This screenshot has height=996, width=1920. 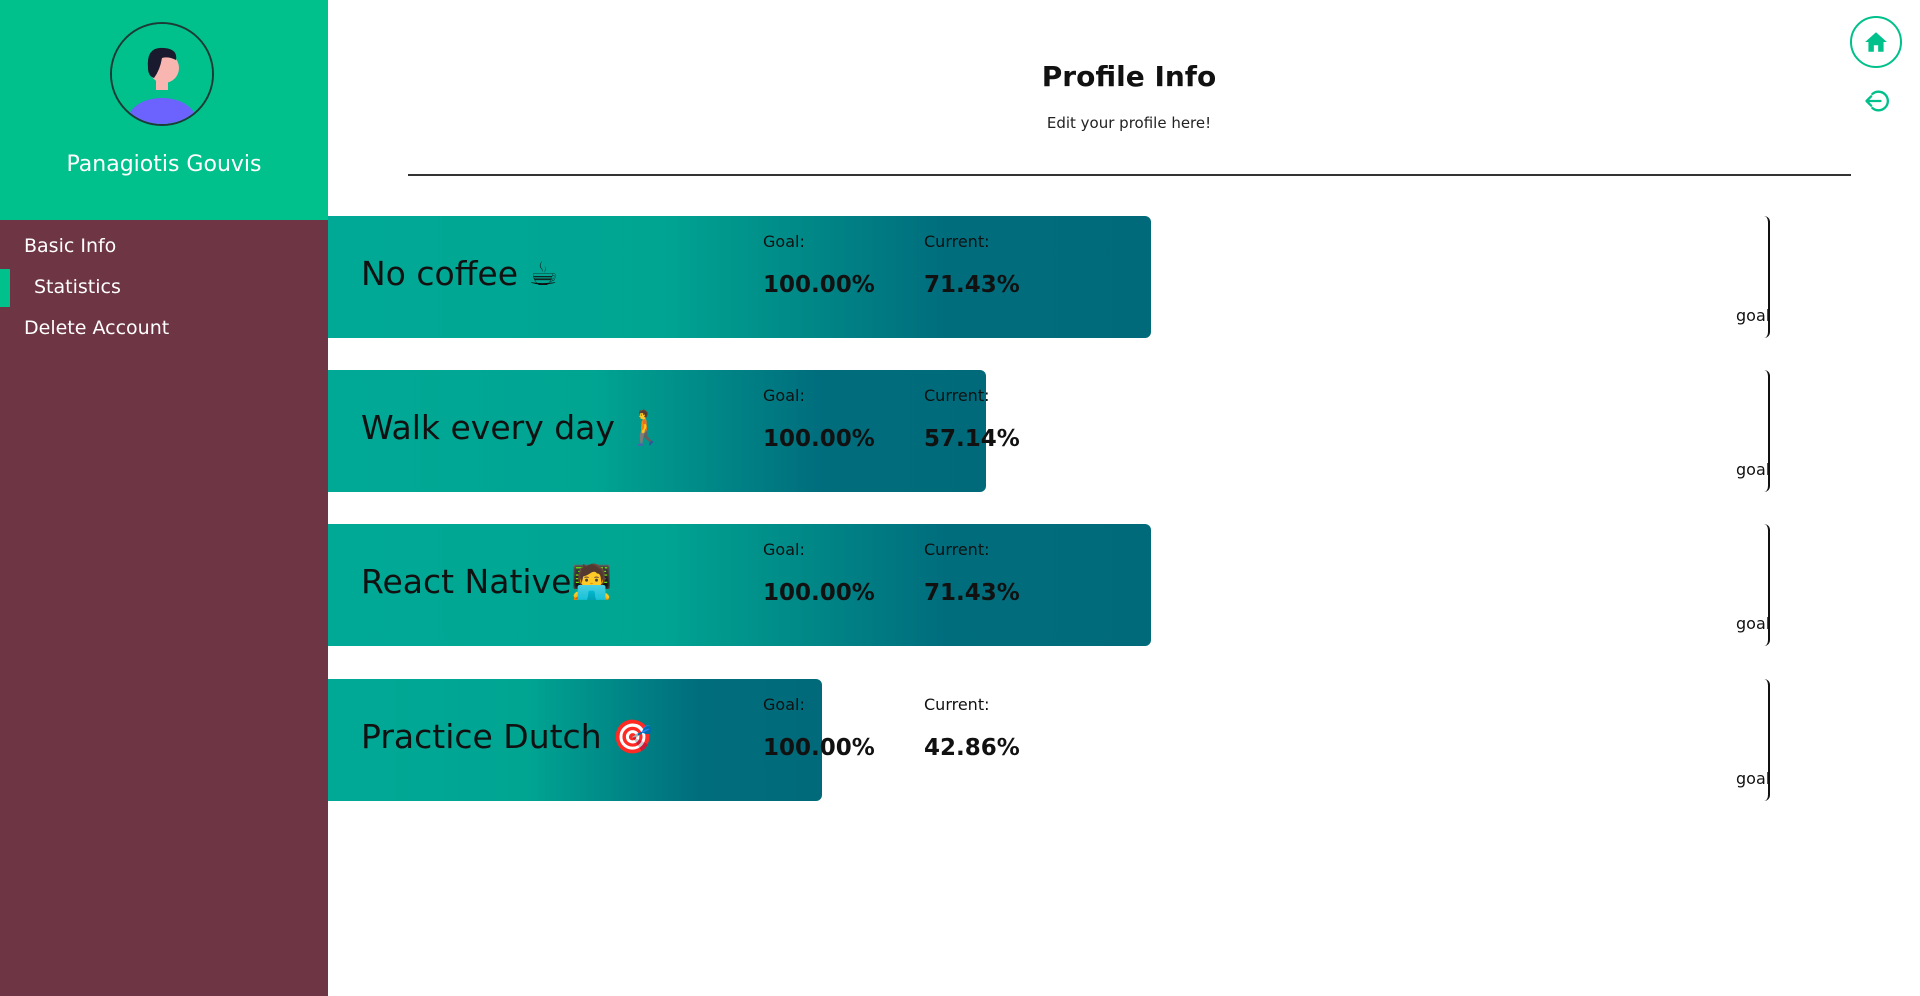 What do you see at coordinates (1129, 76) in the screenshot?
I see `page-title: Profile Info` at bounding box center [1129, 76].